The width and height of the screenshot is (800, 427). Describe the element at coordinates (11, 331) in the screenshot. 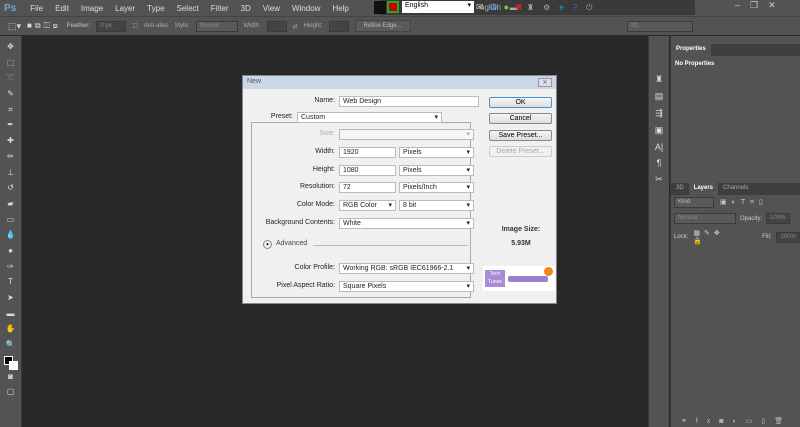

I see `hand-tool-icon: ✋` at that location.